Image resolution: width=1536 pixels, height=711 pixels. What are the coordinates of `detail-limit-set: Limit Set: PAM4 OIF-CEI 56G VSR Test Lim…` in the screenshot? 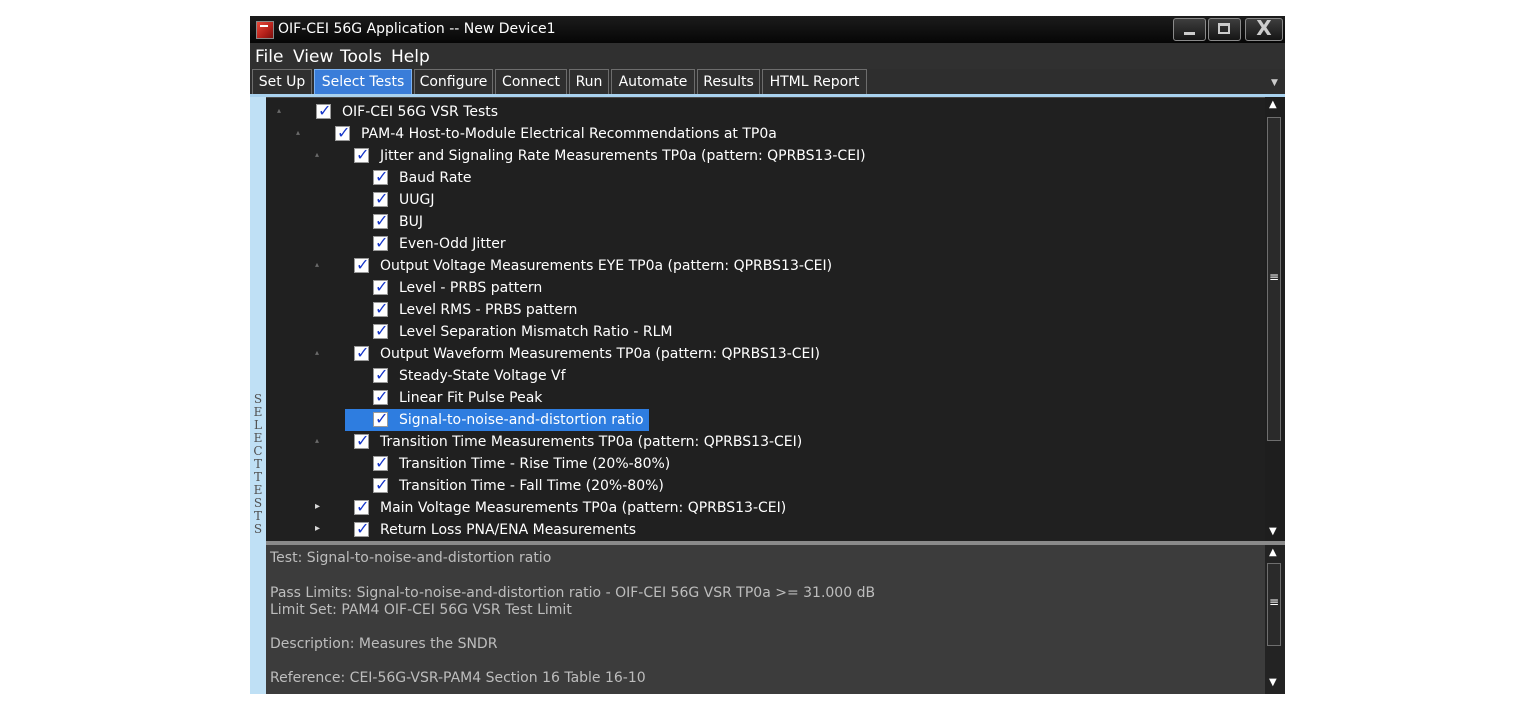 It's located at (421, 610).